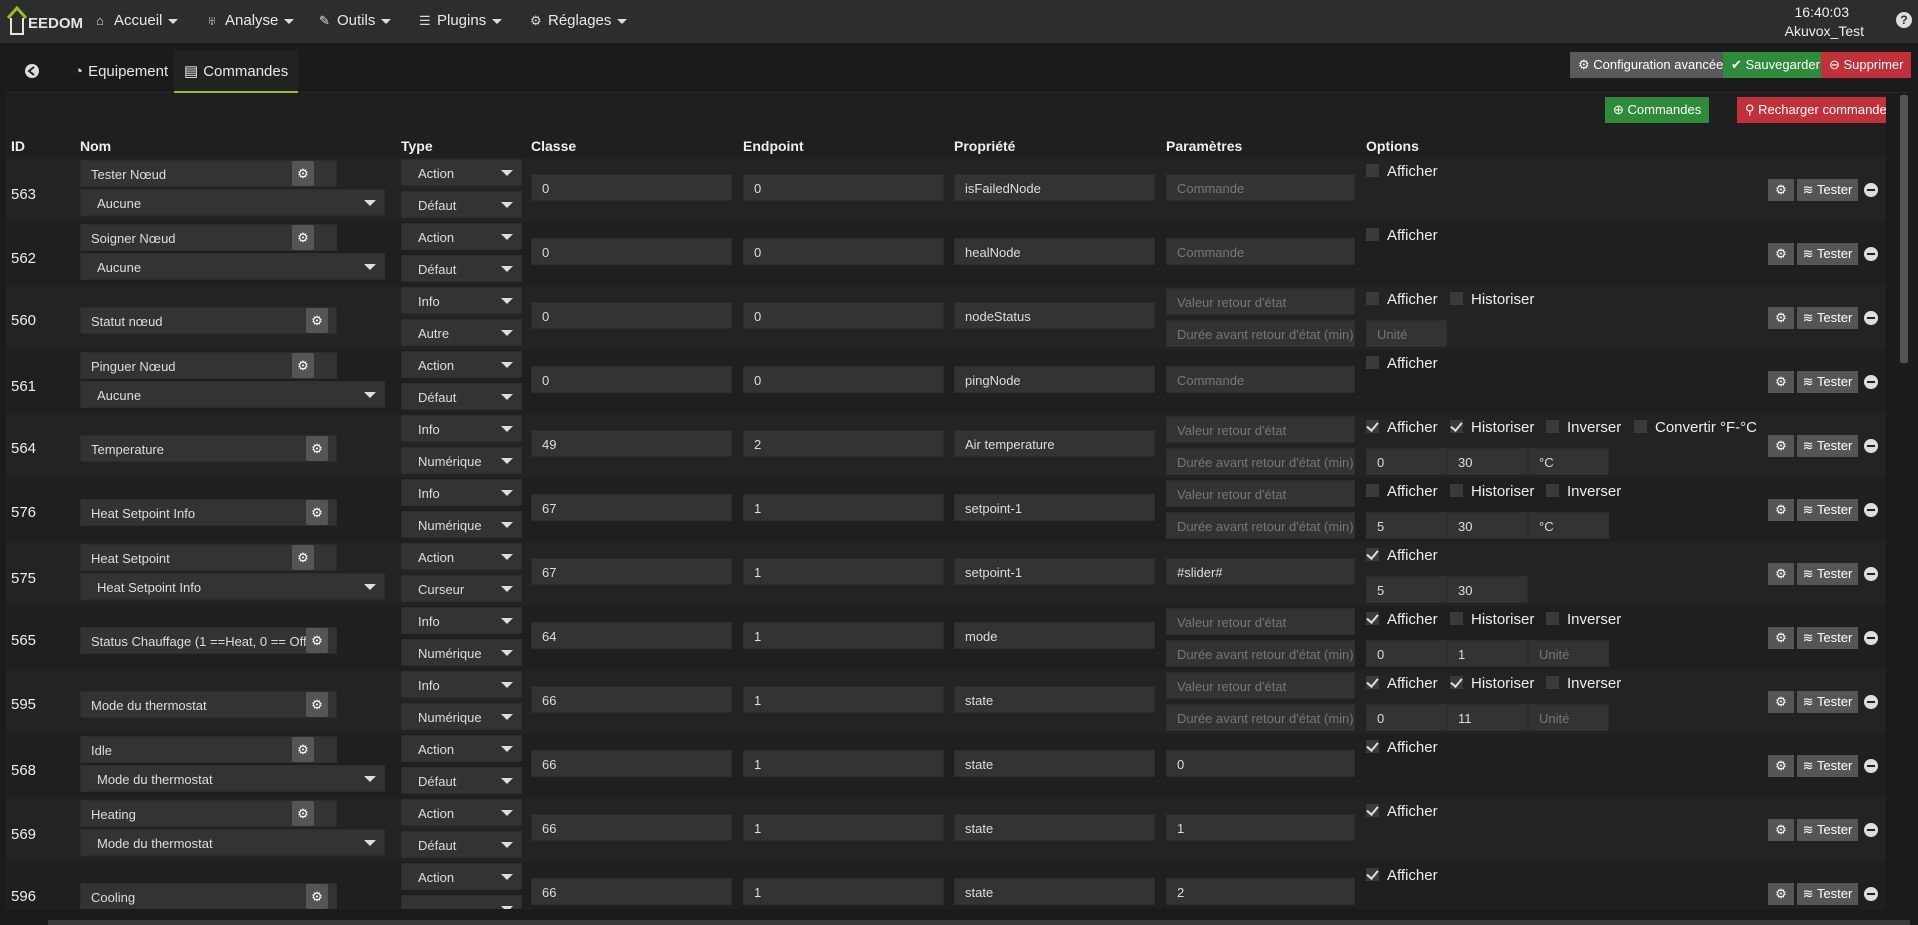  I want to click on command-subtype-select: Défaut, so click(461, 780).